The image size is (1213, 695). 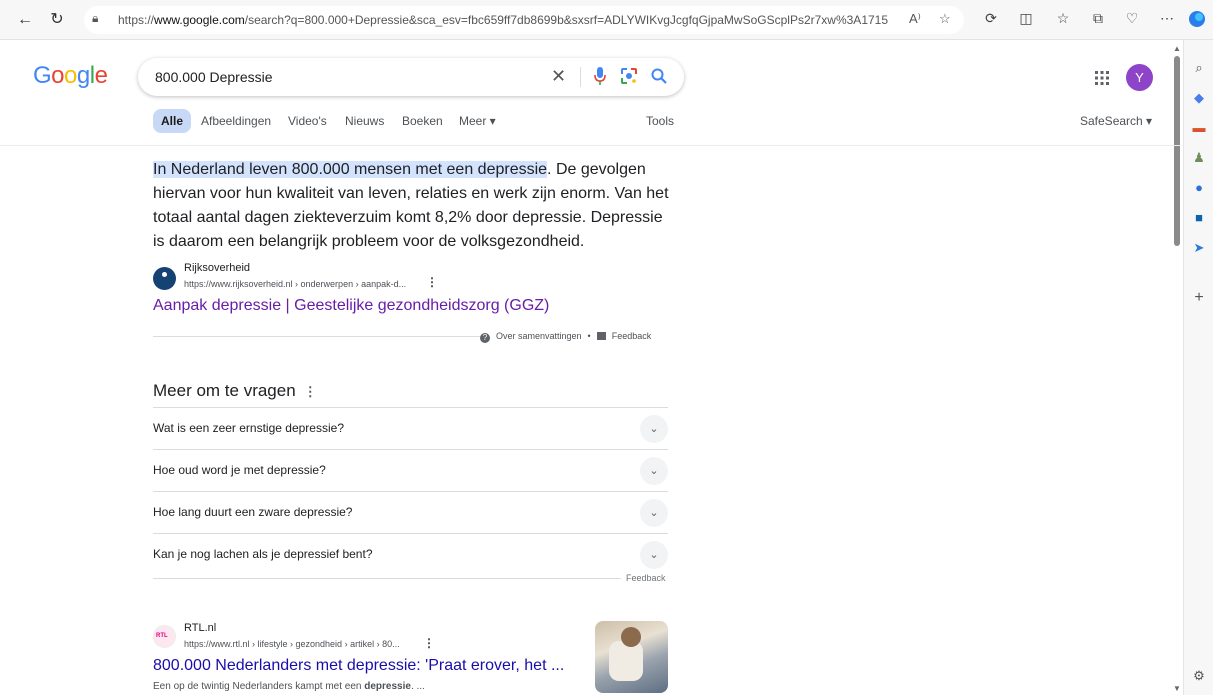 What do you see at coordinates (1199, 68) in the screenshot?
I see `sidebar-search-icon: ⌕` at bounding box center [1199, 68].